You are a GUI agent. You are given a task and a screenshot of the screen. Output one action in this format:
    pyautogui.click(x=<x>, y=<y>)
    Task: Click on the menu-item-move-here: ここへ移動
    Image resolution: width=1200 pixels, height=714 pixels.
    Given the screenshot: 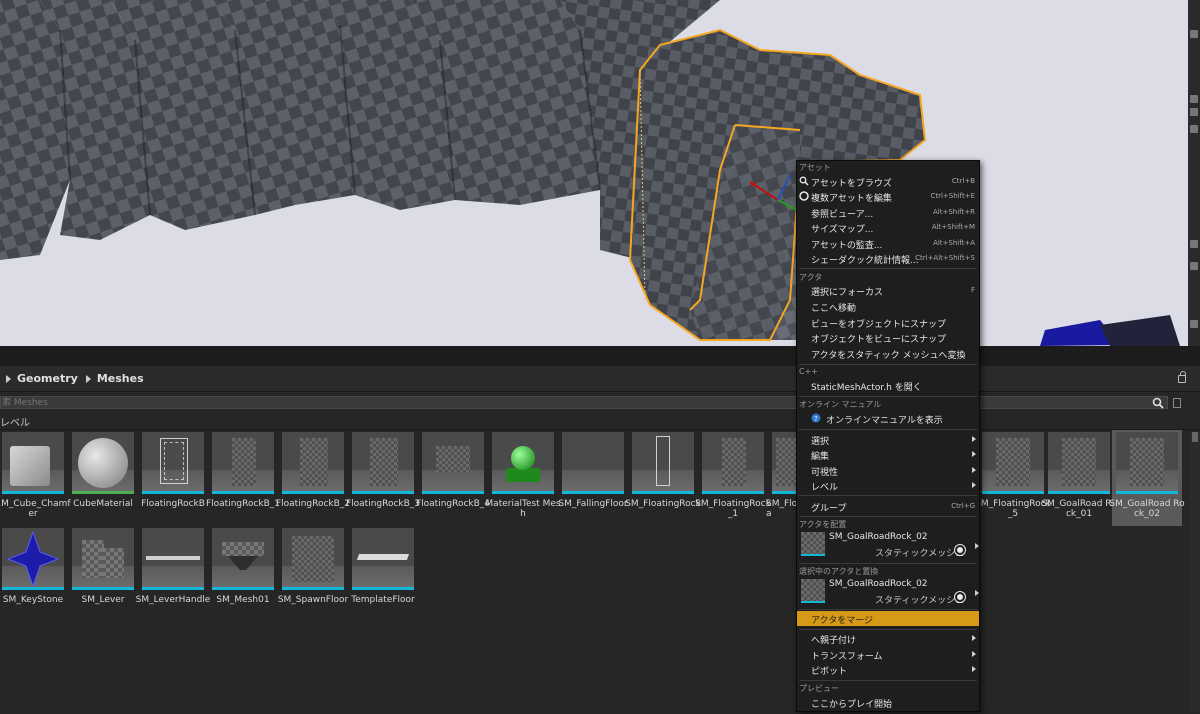 What is the action you would take?
    pyautogui.click(x=888, y=306)
    